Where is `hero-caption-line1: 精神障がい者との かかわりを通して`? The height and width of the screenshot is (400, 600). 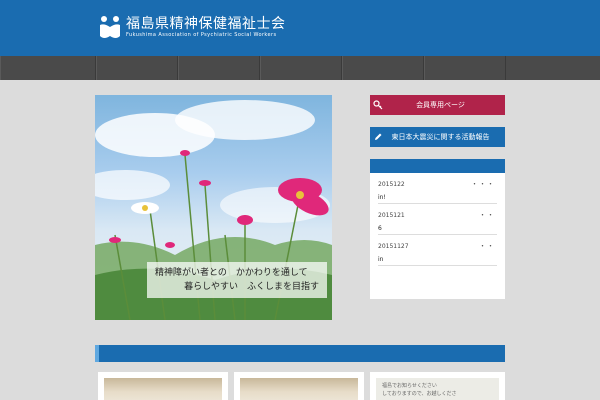 hero-caption-line1: 精神障がい者との かかわりを通して is located at coordinates (231, 273).